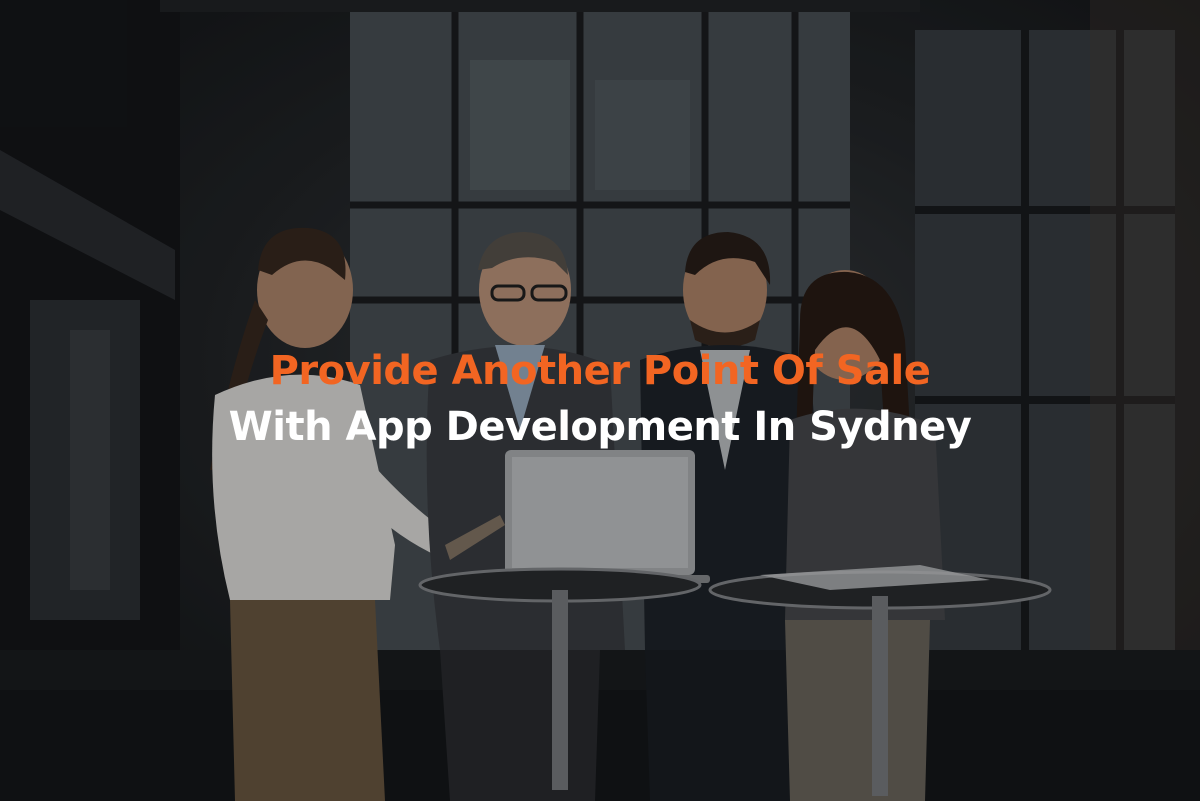 The width and height of the screenshot is (1200, 801). What do you see at coordinates (600, 371) in the screenshot?
I see `headline-accent-line: Provide Another Point Of Sale` at bounding box center [600, 371].